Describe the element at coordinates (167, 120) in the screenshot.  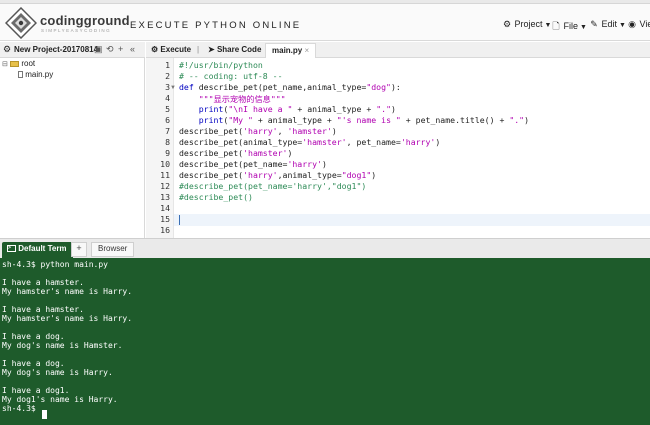
I see `line-number: 6` at that location.